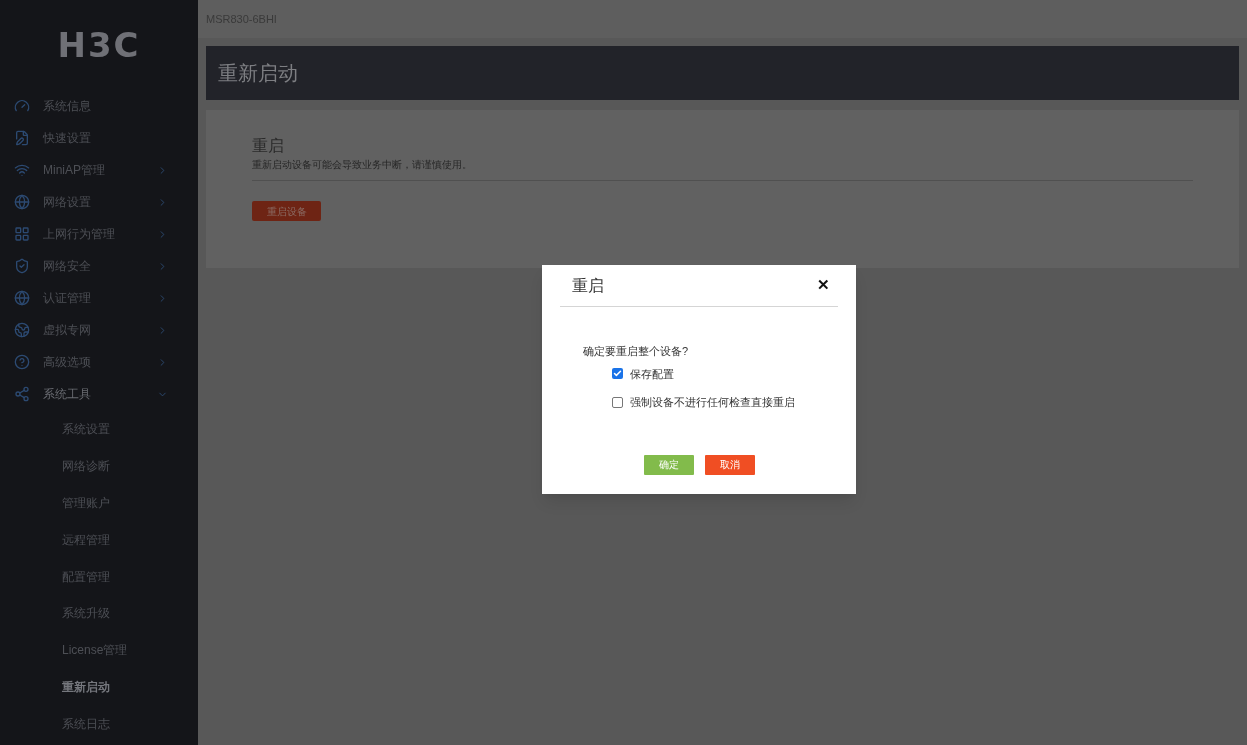  Describe the element at coordinates (99, 45) in the screenshot. I see `logo: H3C` at that location.